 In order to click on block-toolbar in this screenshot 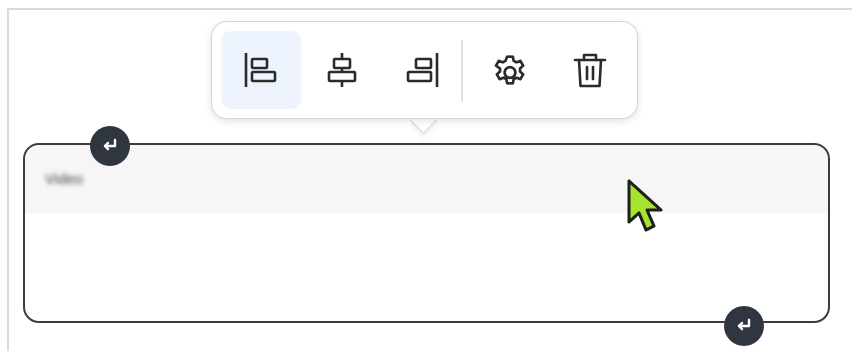, I will do `click(424, 70)`.